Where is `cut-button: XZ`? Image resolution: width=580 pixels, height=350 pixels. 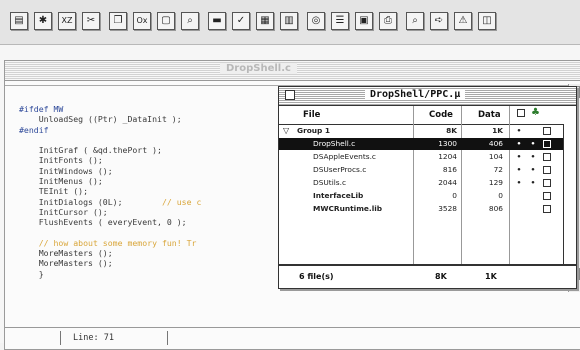 cut-button: XZ is located at coordinates (67, 21).